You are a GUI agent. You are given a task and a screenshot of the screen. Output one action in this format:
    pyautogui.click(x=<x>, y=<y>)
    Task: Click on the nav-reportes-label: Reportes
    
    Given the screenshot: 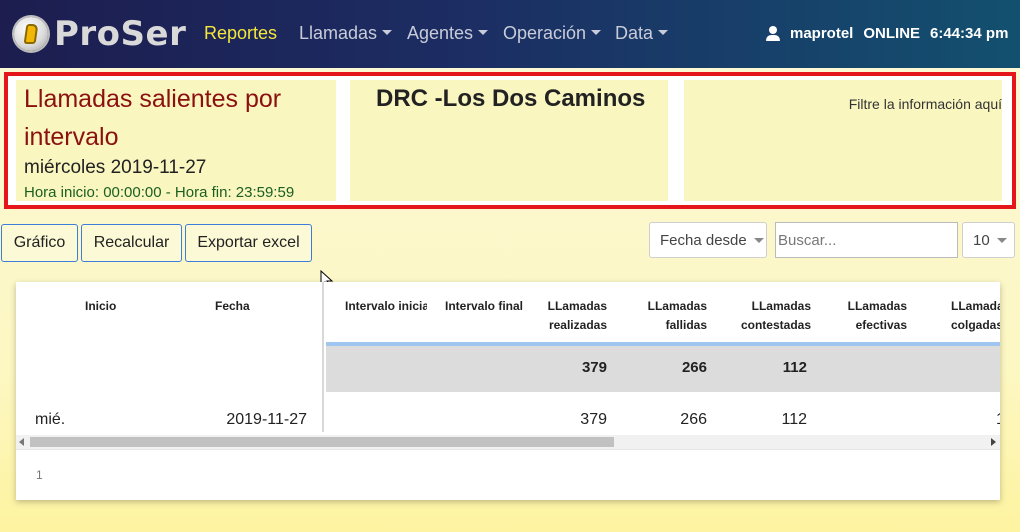 What is the action you would take?
    pyautogui.click(x=241, y=33)
    